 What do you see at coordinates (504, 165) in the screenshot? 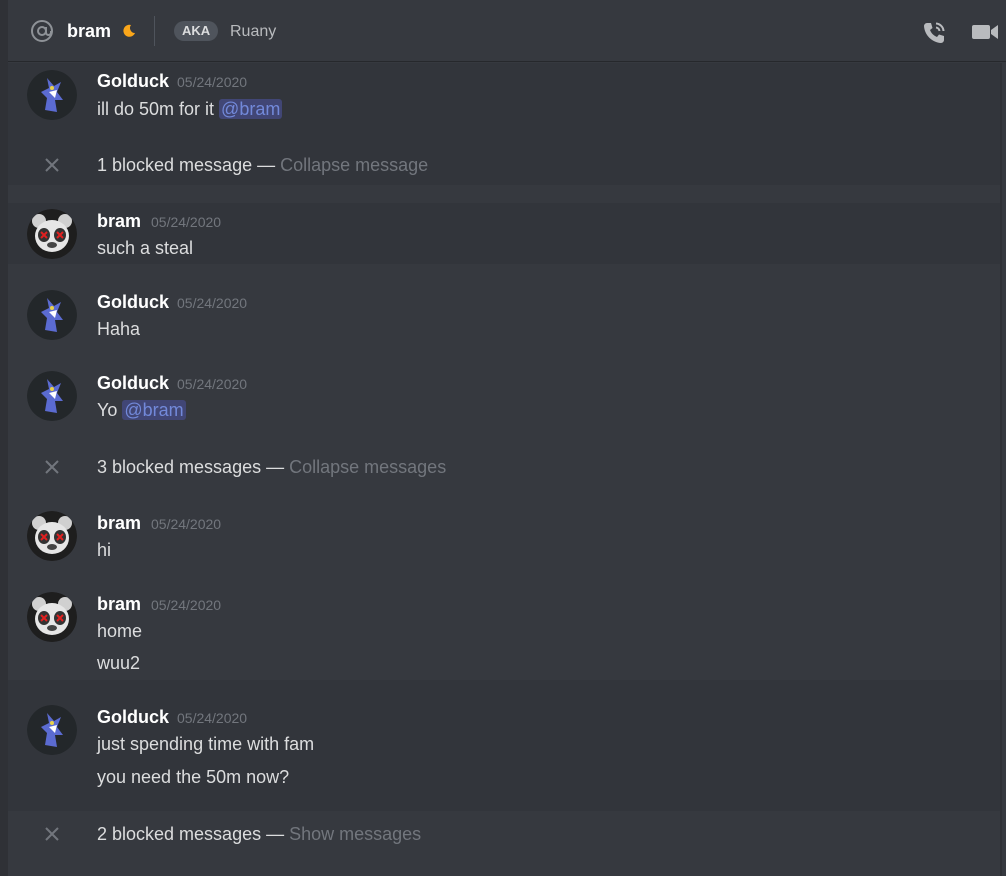
I see `blocked-messages-group: 1 blocked message — Collapse message` at bounding box center [504, 165].